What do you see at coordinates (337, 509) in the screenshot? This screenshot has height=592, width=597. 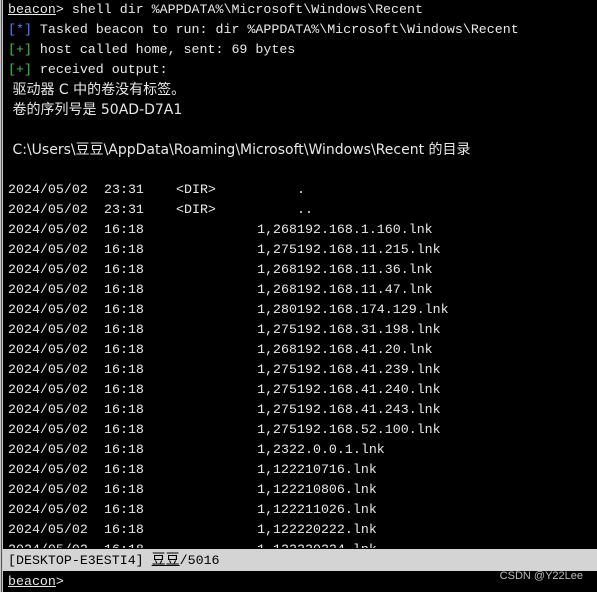 I see `entry-name: 211026.lnk` at bounding box center [337, 509].